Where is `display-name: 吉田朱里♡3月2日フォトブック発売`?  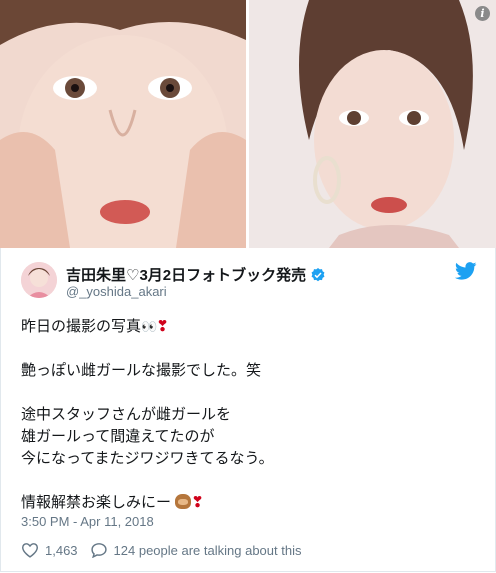 display-name: 吉田朱里♡3月2日フォトブック発売 is located at coordinates (196, 274).